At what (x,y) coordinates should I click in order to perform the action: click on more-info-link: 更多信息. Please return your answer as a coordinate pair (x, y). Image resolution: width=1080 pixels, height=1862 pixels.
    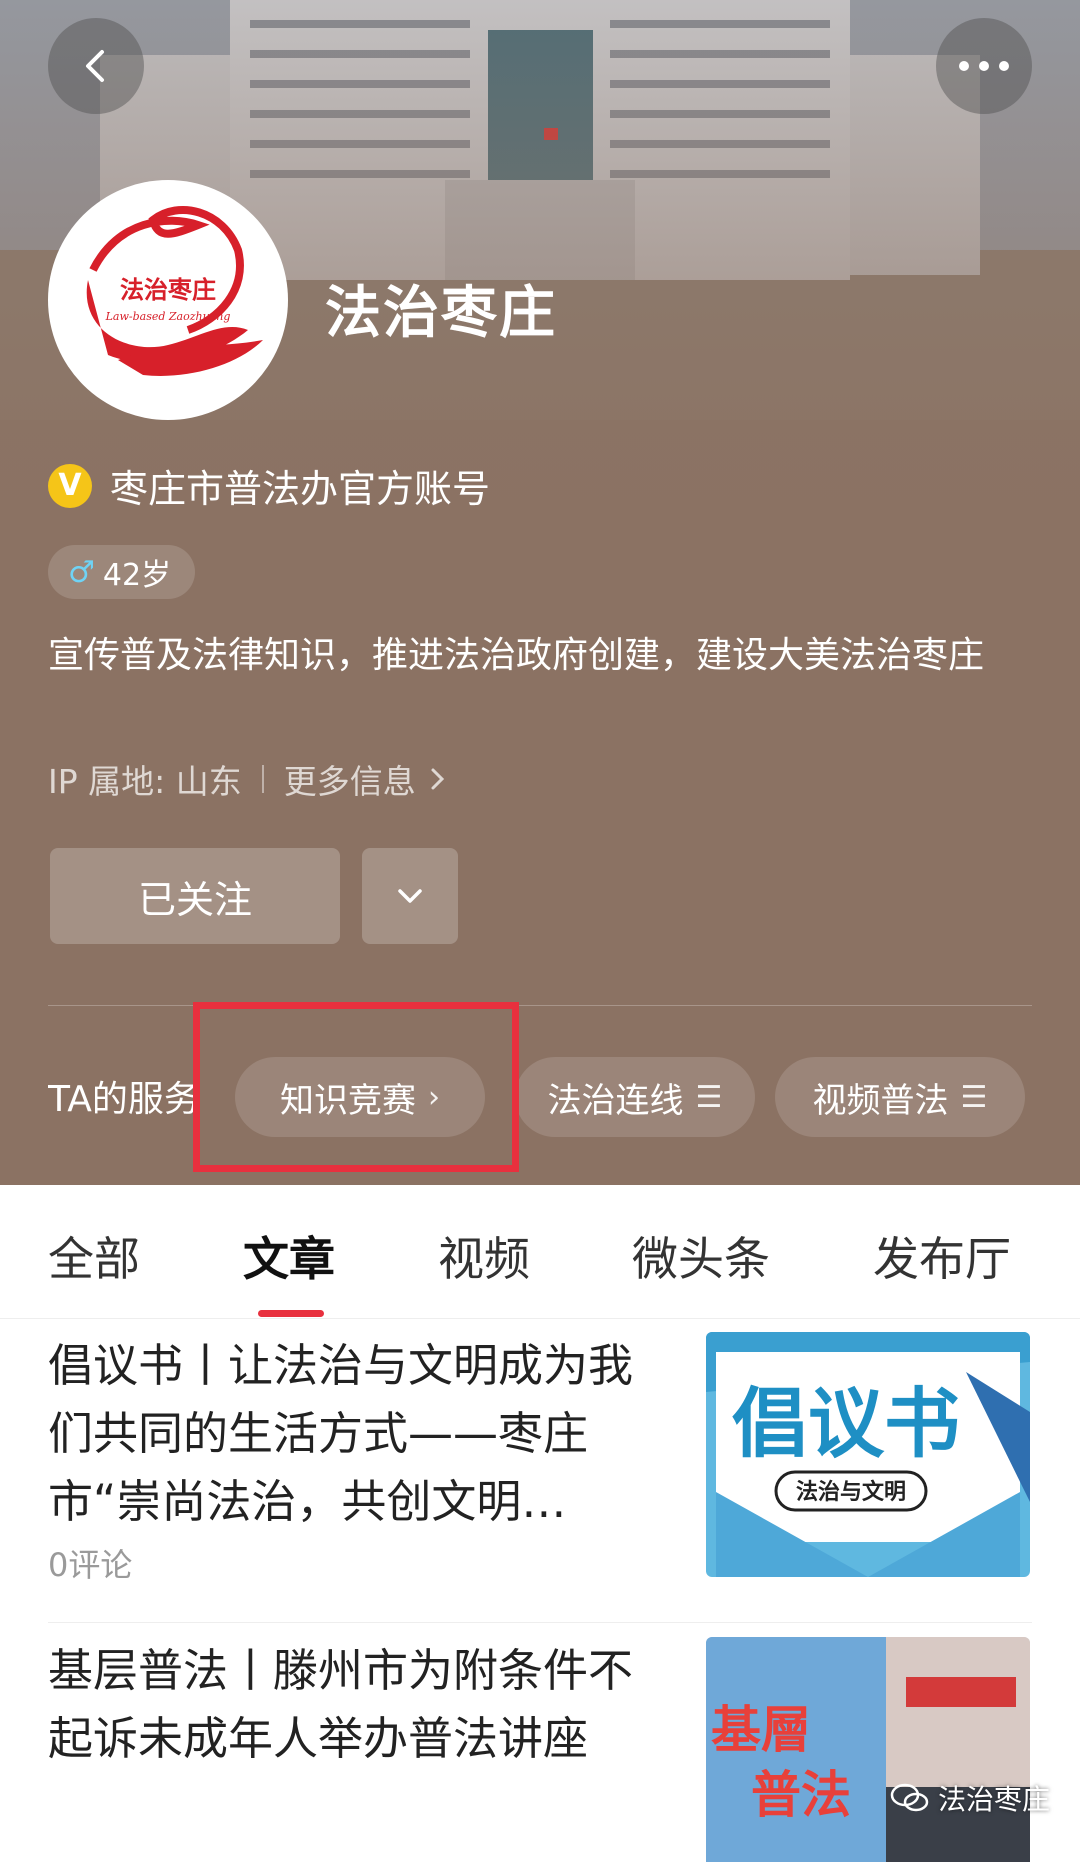
    Looking at the image, I should click on (367, 779).